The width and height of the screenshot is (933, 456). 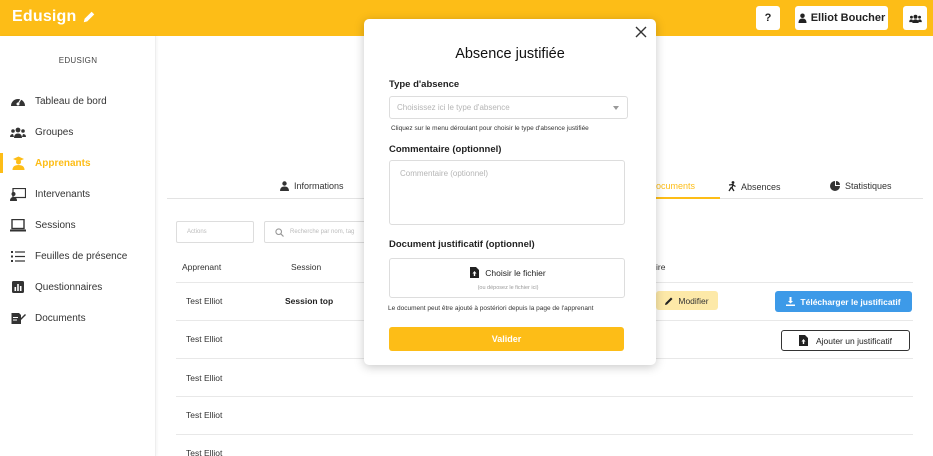 I want to click on sidebar-item-documents: Documents, so click(x=78, y=318).